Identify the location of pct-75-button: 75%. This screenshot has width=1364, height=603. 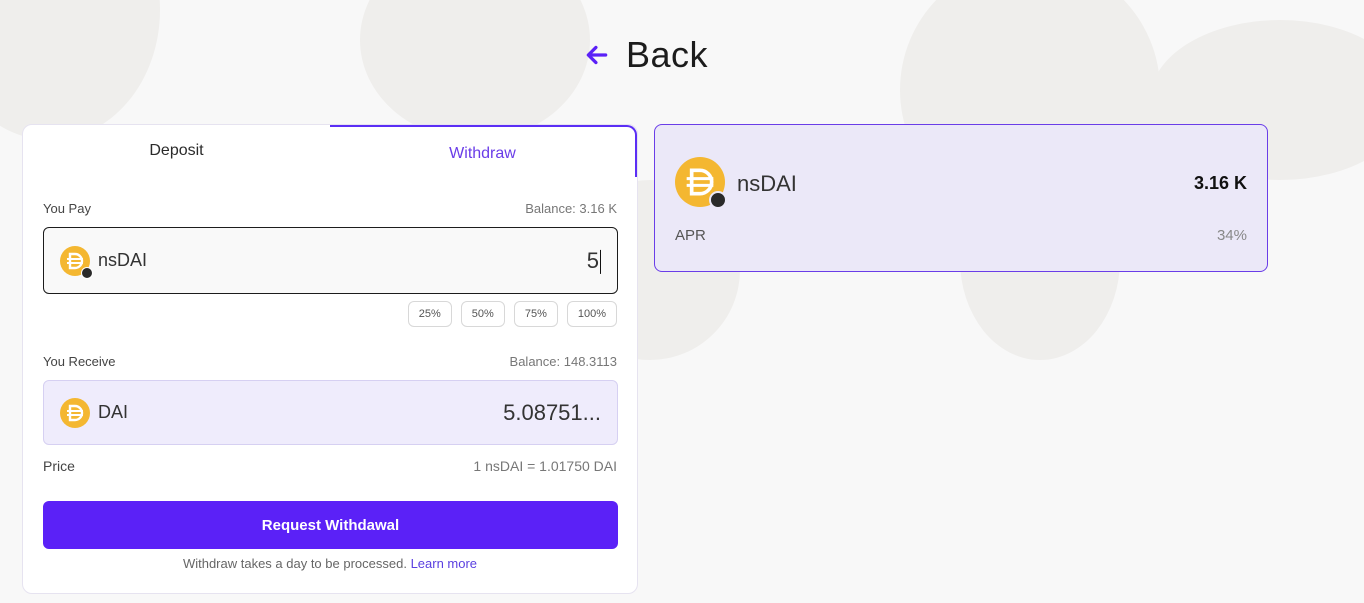
(535, 314).